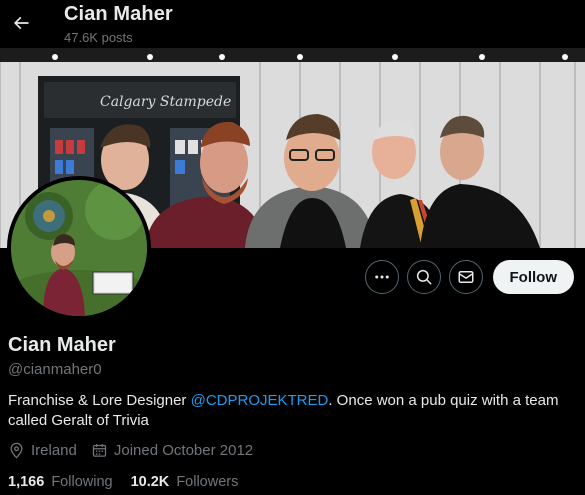 The image size is (585, 495). I want to click on top-bar: Cian Maher 47.6K posts, so click(292, 24).